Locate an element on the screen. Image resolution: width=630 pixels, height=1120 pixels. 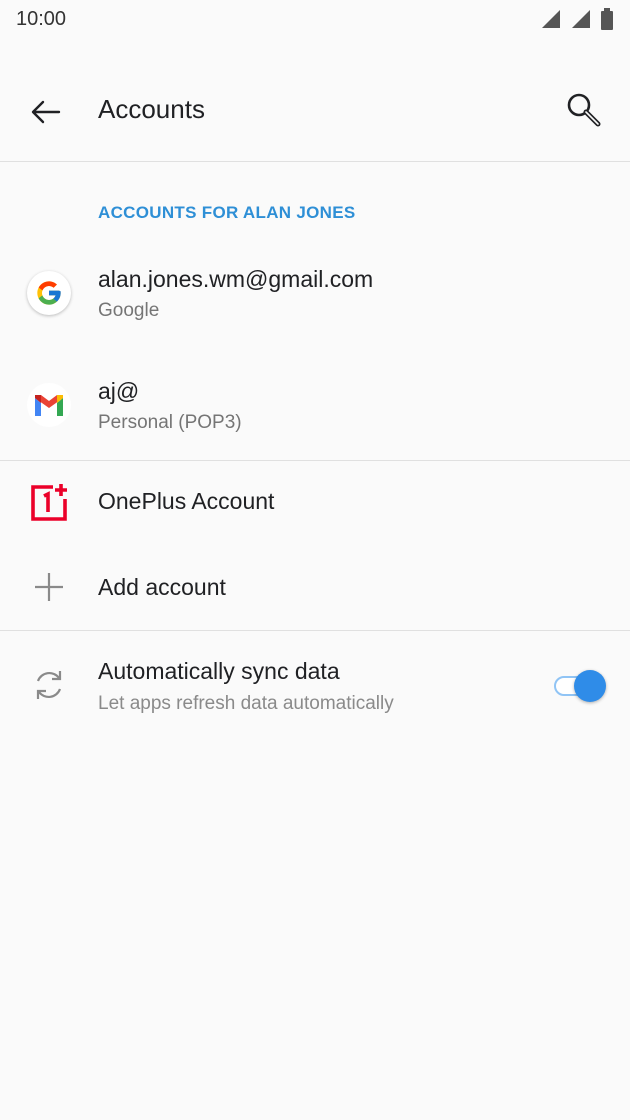
add-account-label: Add account is located at coordinates (162, 587).